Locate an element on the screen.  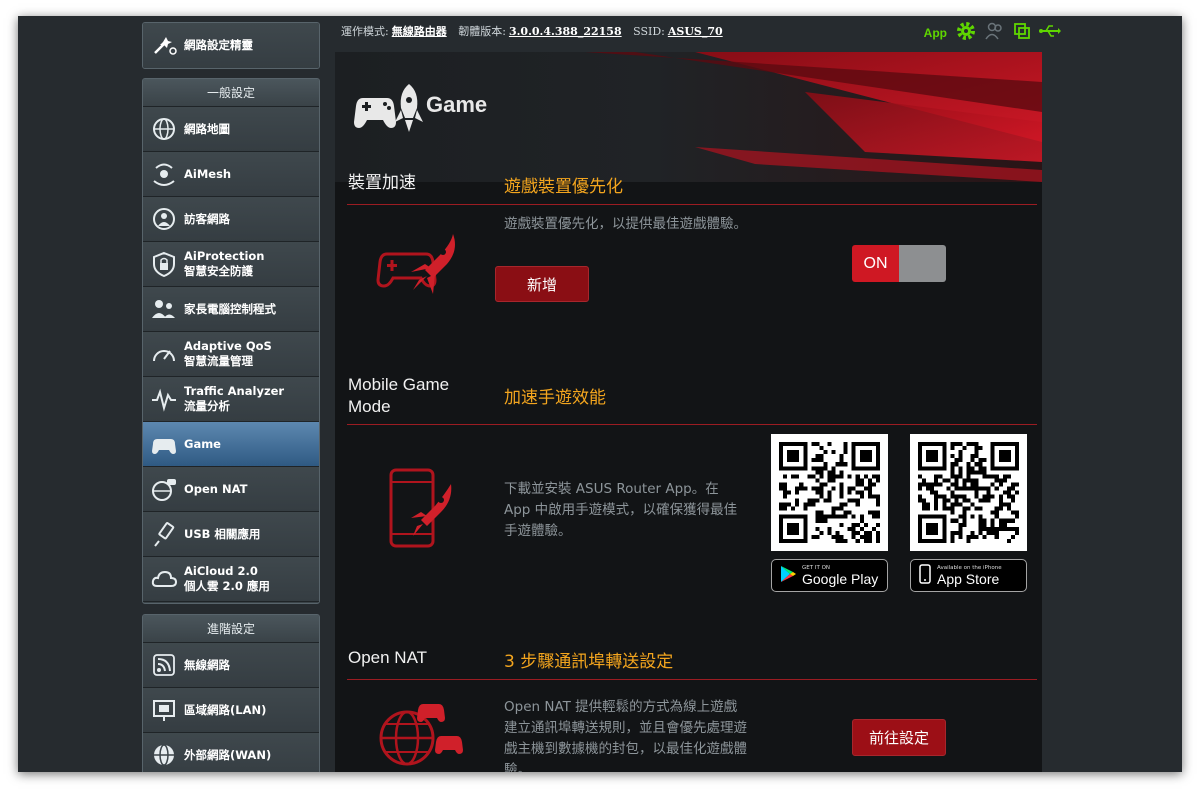
usb-icon is located at coordinates (164, 534).